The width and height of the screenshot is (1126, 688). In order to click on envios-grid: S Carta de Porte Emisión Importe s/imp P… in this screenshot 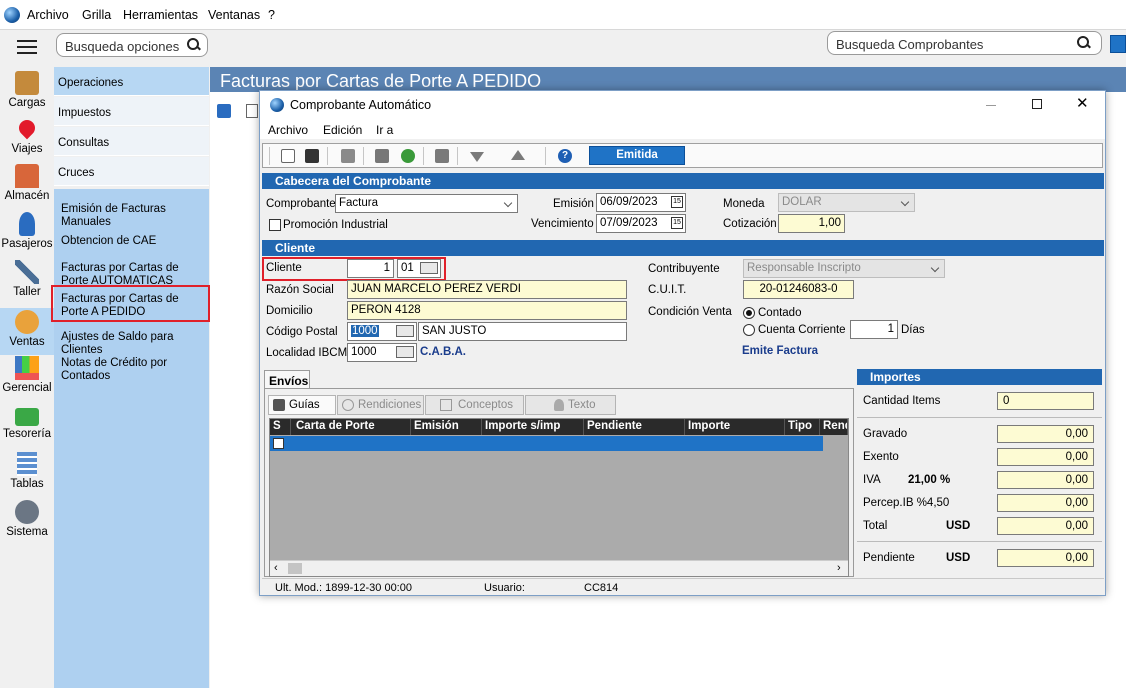, I will do `click(559, 497)`.